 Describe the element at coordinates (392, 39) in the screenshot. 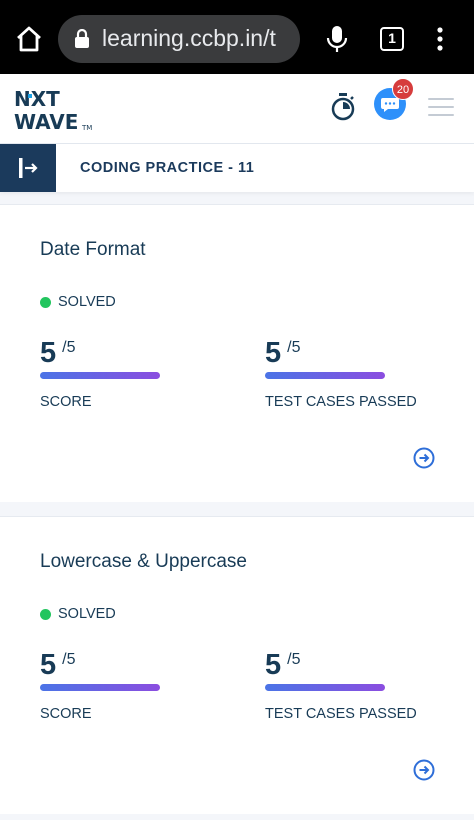

I see `tabs-icon: 1` at that location.